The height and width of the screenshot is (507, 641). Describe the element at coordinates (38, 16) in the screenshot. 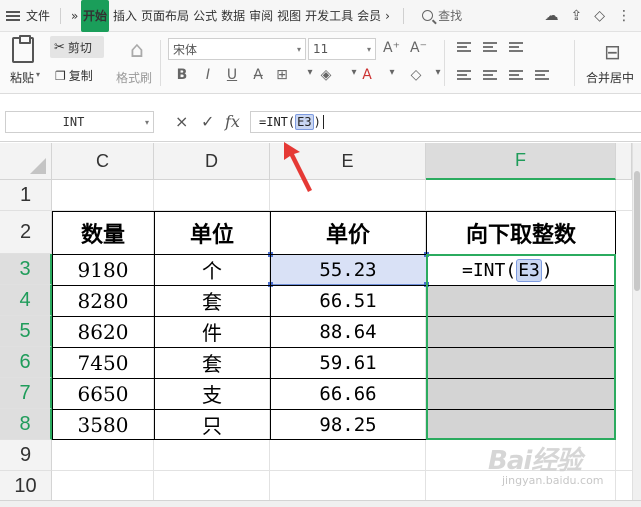

I see `menu-file: 文件` at that location.